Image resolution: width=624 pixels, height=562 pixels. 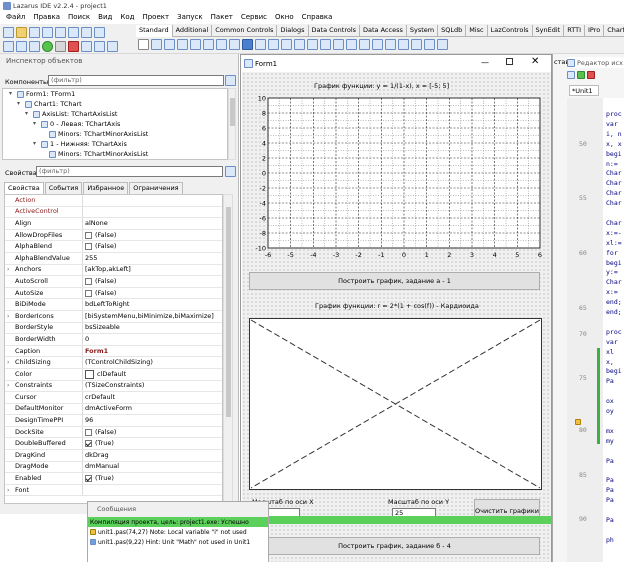 I want to click on view-forms-icon, so click(x=21, y=46).